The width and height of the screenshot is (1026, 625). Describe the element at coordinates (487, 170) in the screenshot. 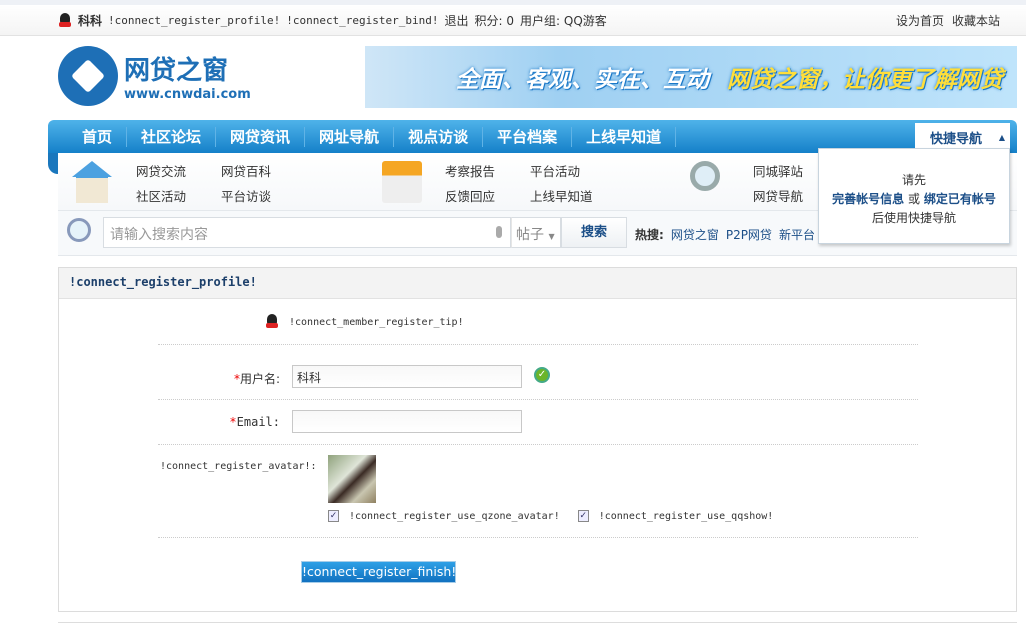

I see `subnav-link: 考察报告` at that location.